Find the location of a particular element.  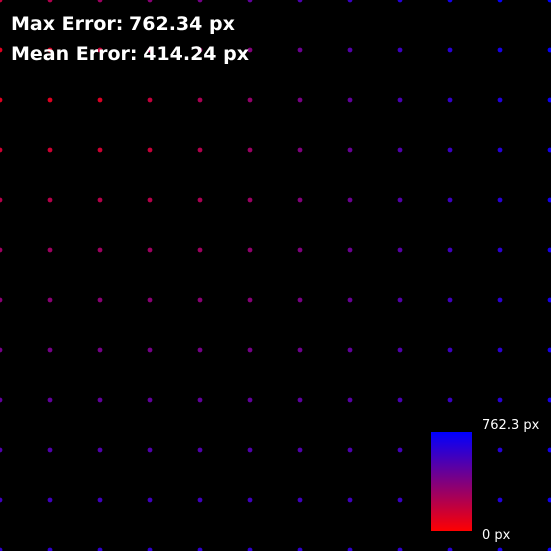

colorbar-max-label: 762.3 px is located at coordinates (511, 425).